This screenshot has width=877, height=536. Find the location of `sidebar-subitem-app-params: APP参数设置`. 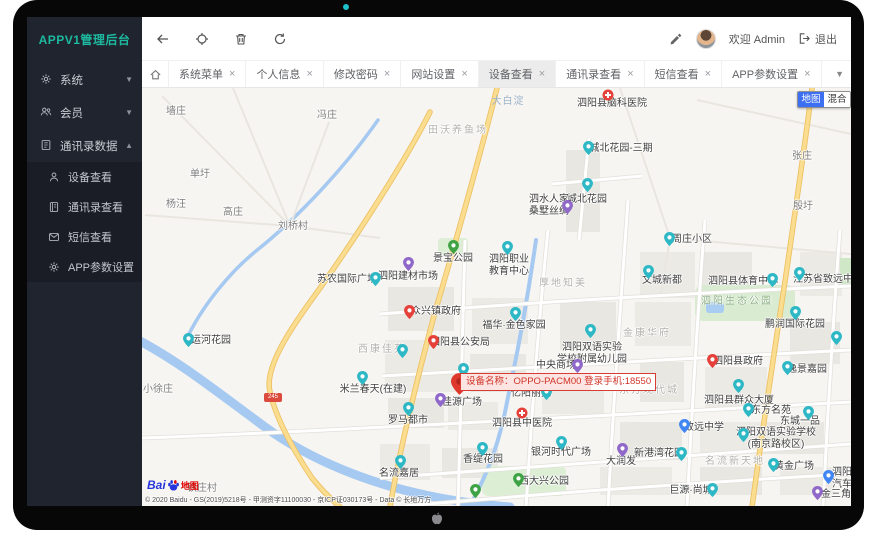

sidebar-subitem-app-params: APP参数设置 is located at coordinates (84, 267).